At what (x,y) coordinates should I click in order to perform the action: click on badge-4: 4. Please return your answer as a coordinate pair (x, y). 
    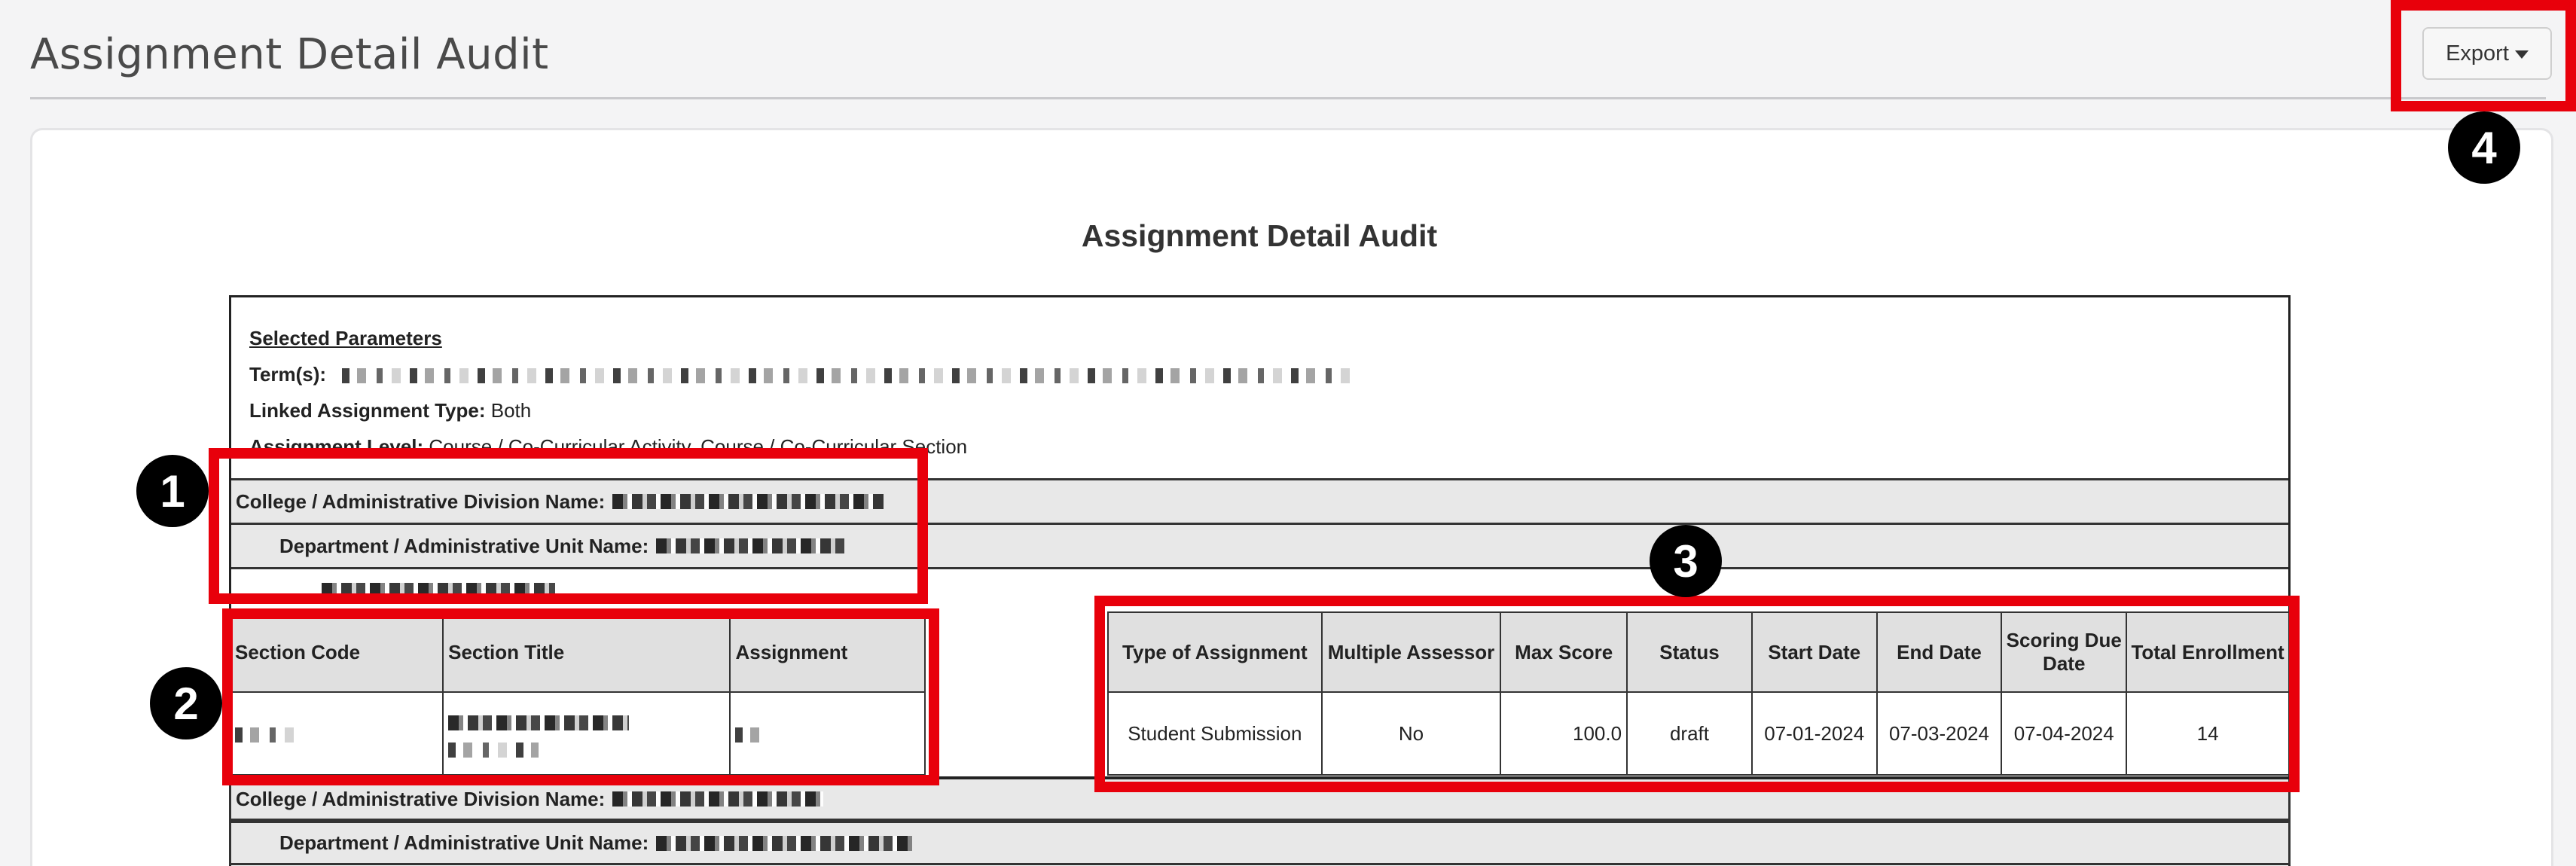
    Looking at the image, I should click on (2484, 147).